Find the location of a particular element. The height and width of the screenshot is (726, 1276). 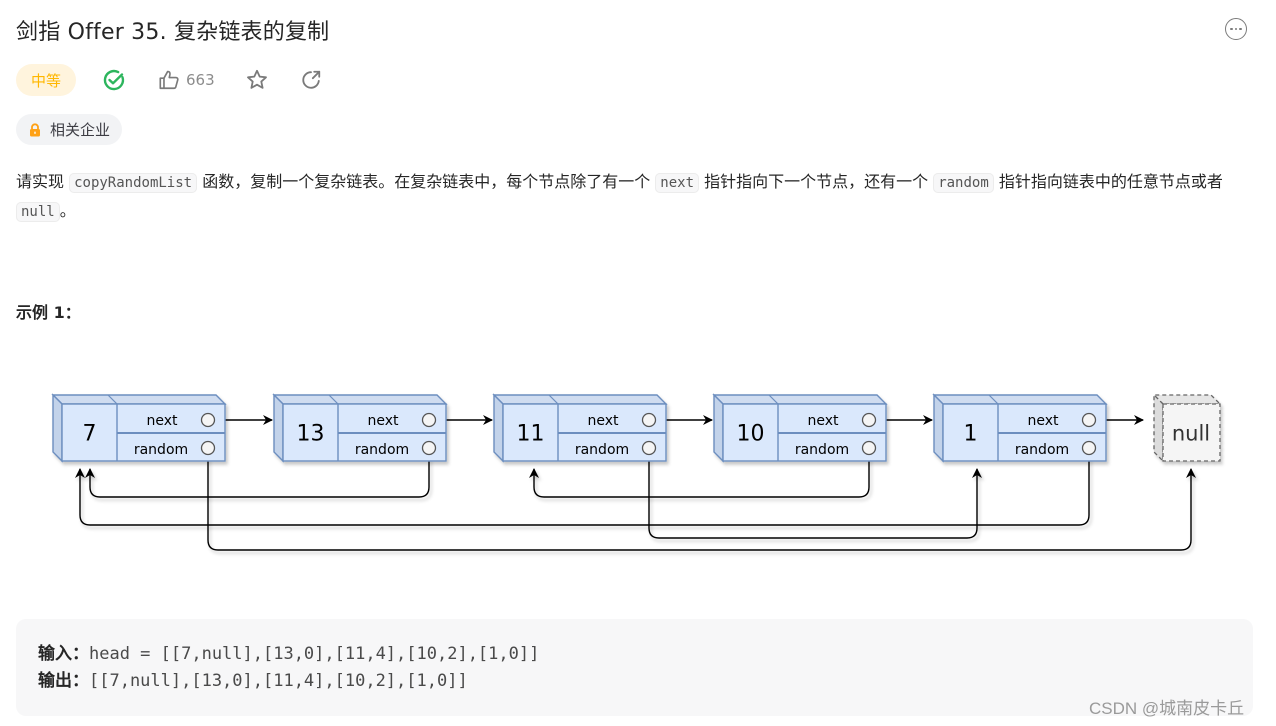

more-options-button is located at coordinates (1236, 29).